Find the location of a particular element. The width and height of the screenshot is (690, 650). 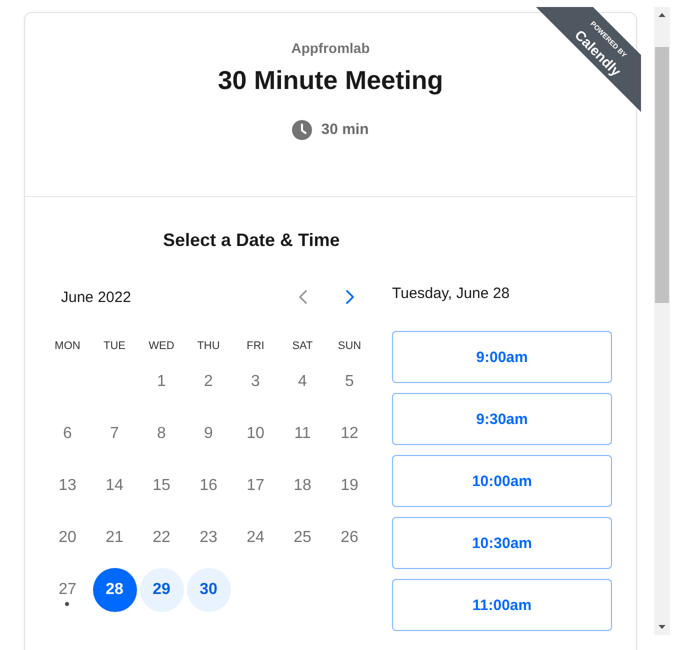

selected-date-label: Tuesday, June 28 is located at coordinates (451, 294).